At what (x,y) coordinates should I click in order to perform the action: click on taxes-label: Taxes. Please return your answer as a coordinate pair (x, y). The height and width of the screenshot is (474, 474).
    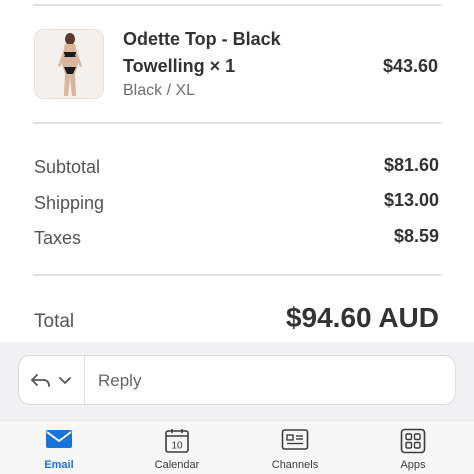
    Looking at the image, I should click on (58, 238).